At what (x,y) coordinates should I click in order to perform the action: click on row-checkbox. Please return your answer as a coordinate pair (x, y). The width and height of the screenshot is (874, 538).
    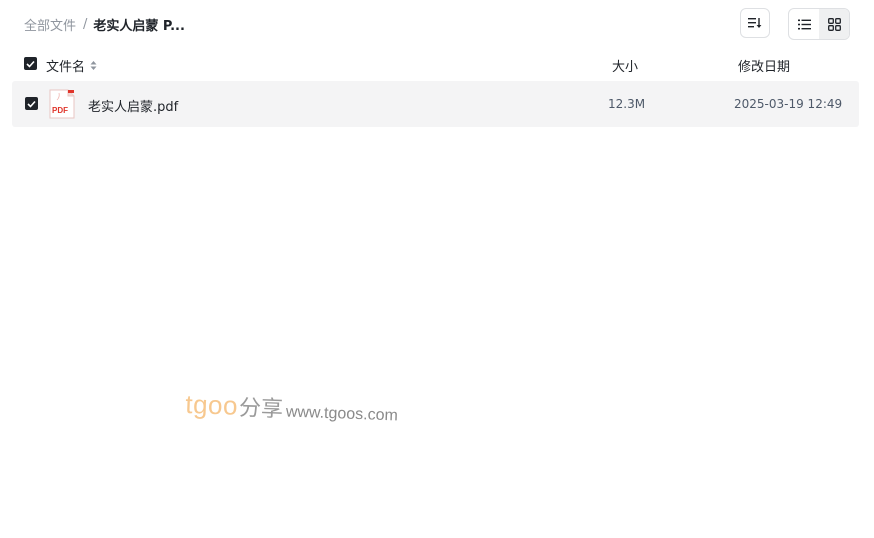
    Looking at the image, I should click on (31, 103).